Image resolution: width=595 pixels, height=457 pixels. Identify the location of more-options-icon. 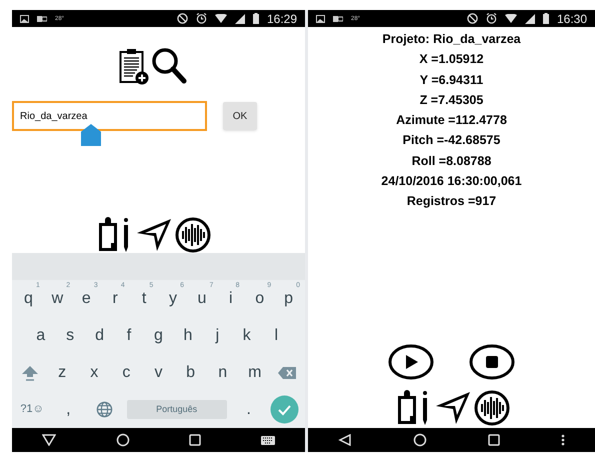
(562, 440).